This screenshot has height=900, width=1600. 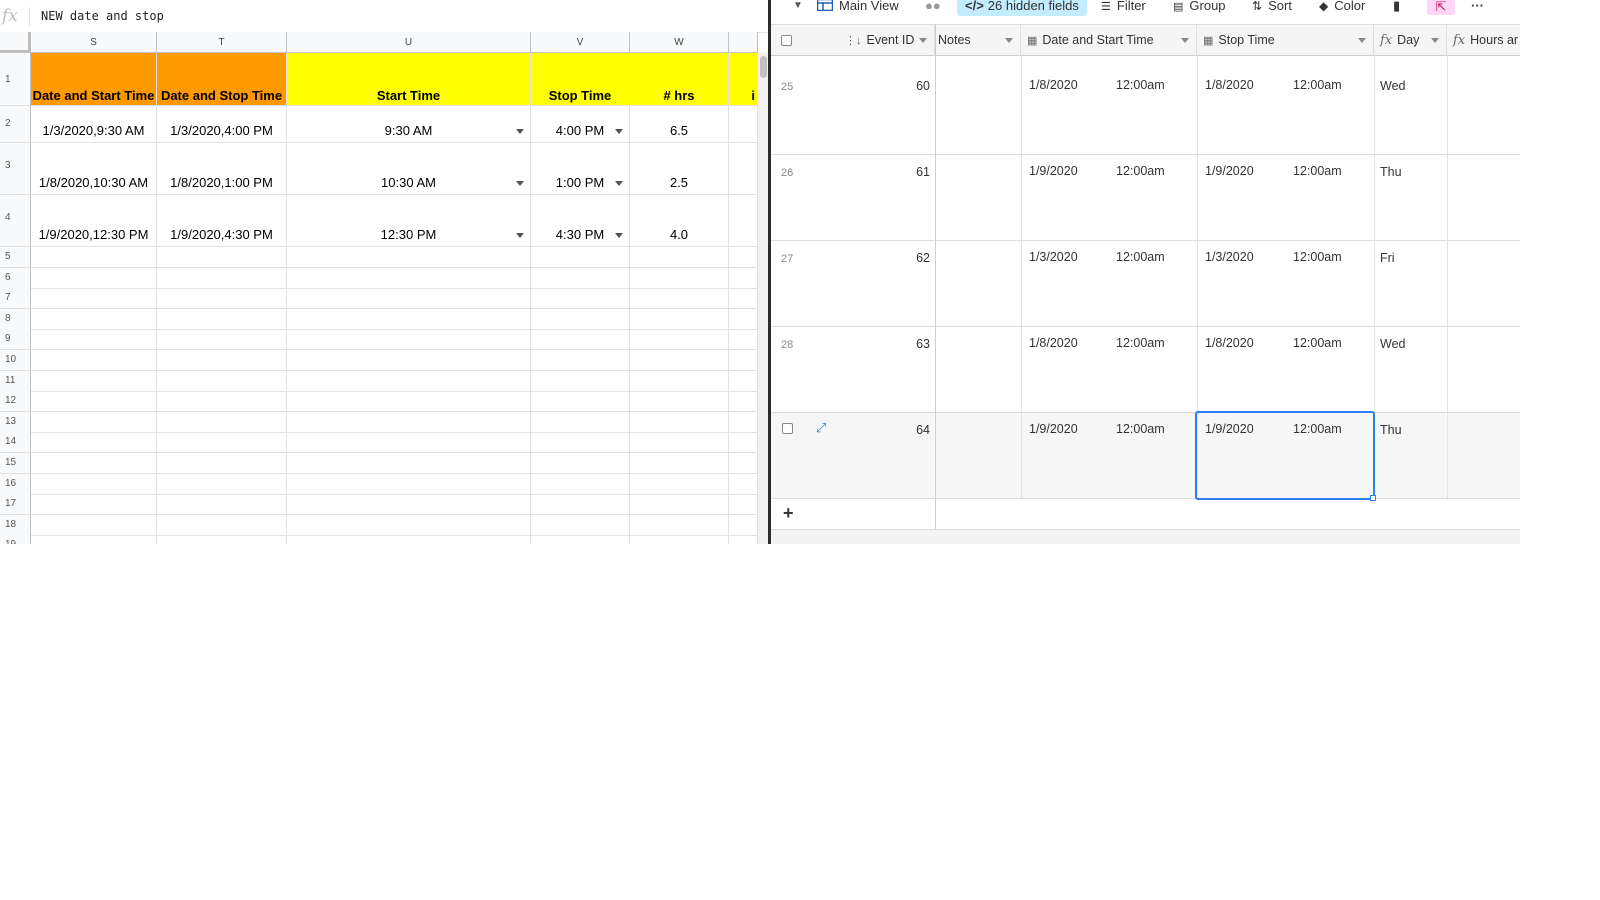 I want to click on column-header-s: S, so click(x=94, y=42).